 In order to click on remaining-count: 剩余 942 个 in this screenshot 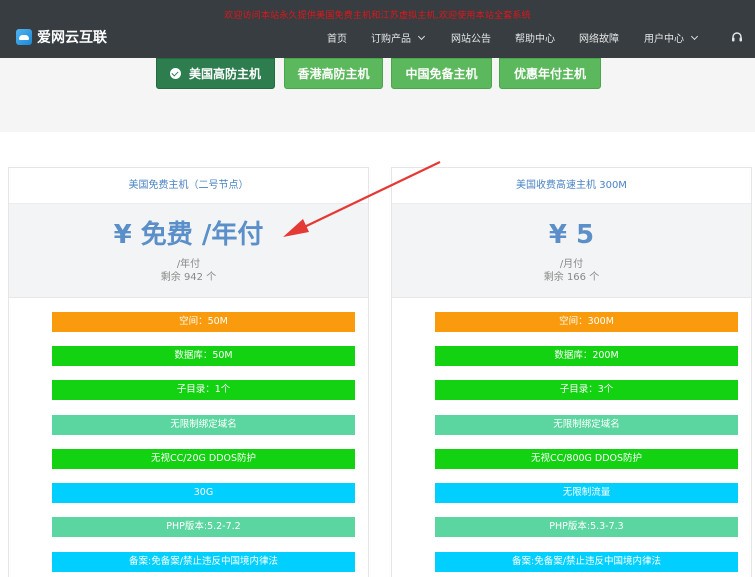, I will do `click(188, 277)`.